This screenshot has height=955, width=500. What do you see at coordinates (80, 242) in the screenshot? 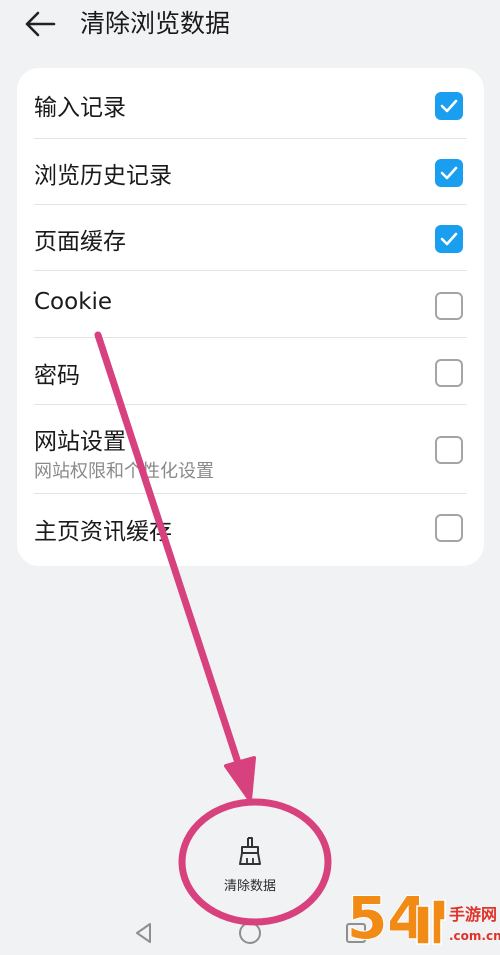
I see `option-label: 页面缓存` at bounding box center [80, 242].